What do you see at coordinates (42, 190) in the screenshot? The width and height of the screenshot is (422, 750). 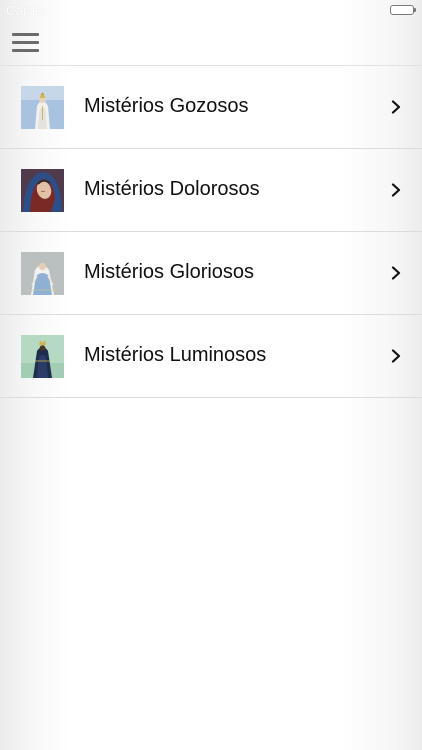 I see `sorrowful-virgin-image` at bounding box center [42, 190].